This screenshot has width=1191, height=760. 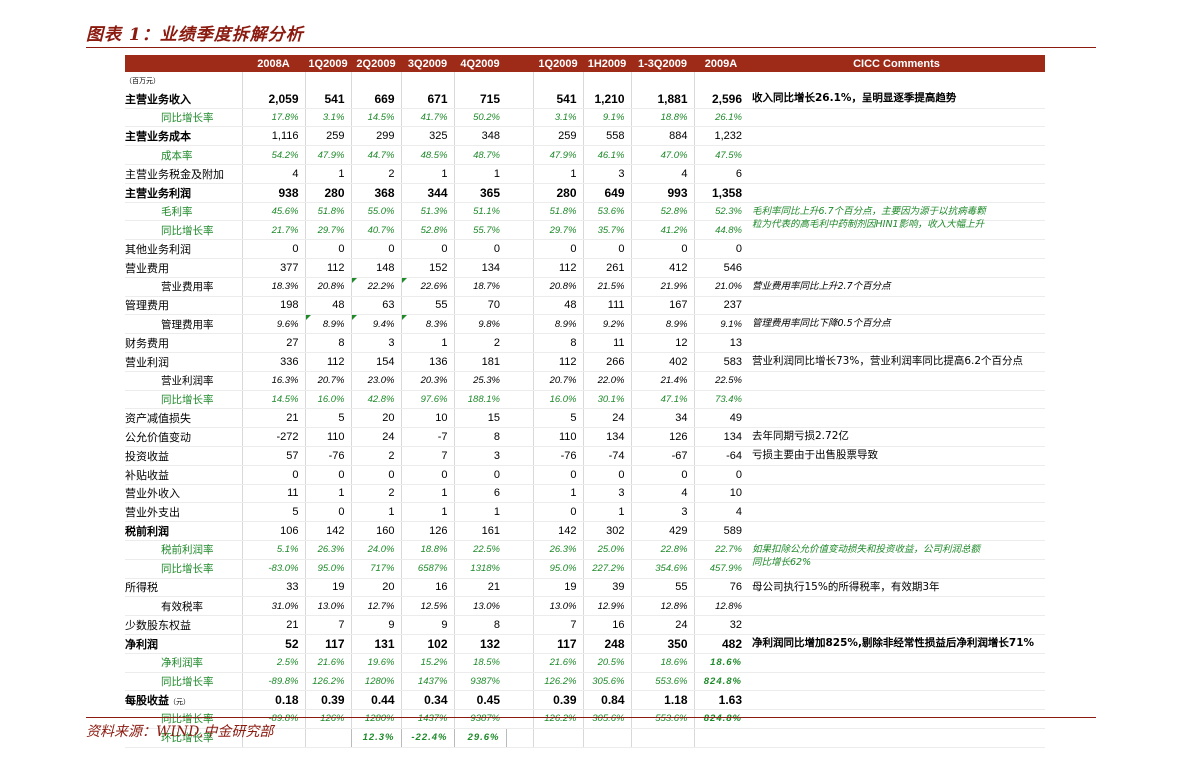 What do you see at coordinates (183, 418) in the screenshot?
I see `row-label: 资产减值损失` at bounding box center [183, 418].